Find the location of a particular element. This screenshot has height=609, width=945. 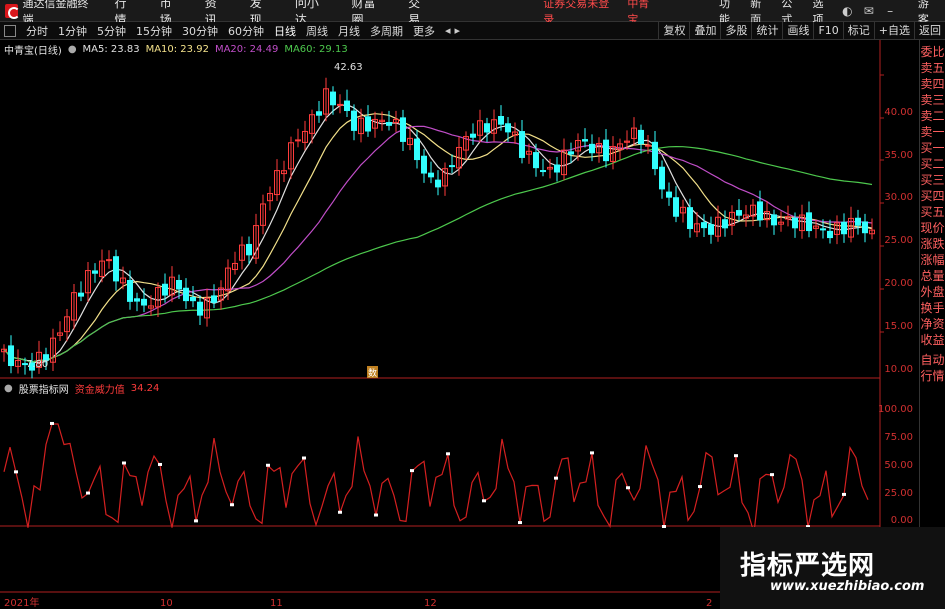

sub-tick-75: 75.00 is located at coordinates (898, 437).